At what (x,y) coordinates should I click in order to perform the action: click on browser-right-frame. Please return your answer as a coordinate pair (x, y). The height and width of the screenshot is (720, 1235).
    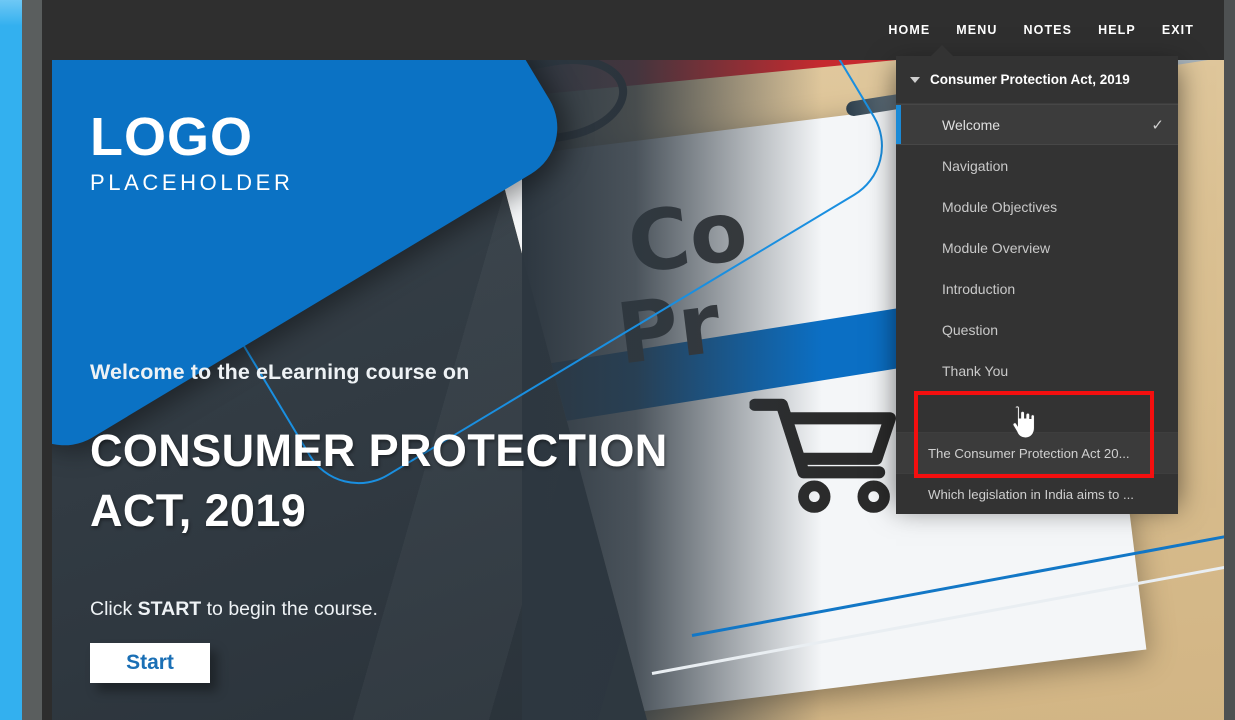
    Looking at the image, I should click on (1229, 360).